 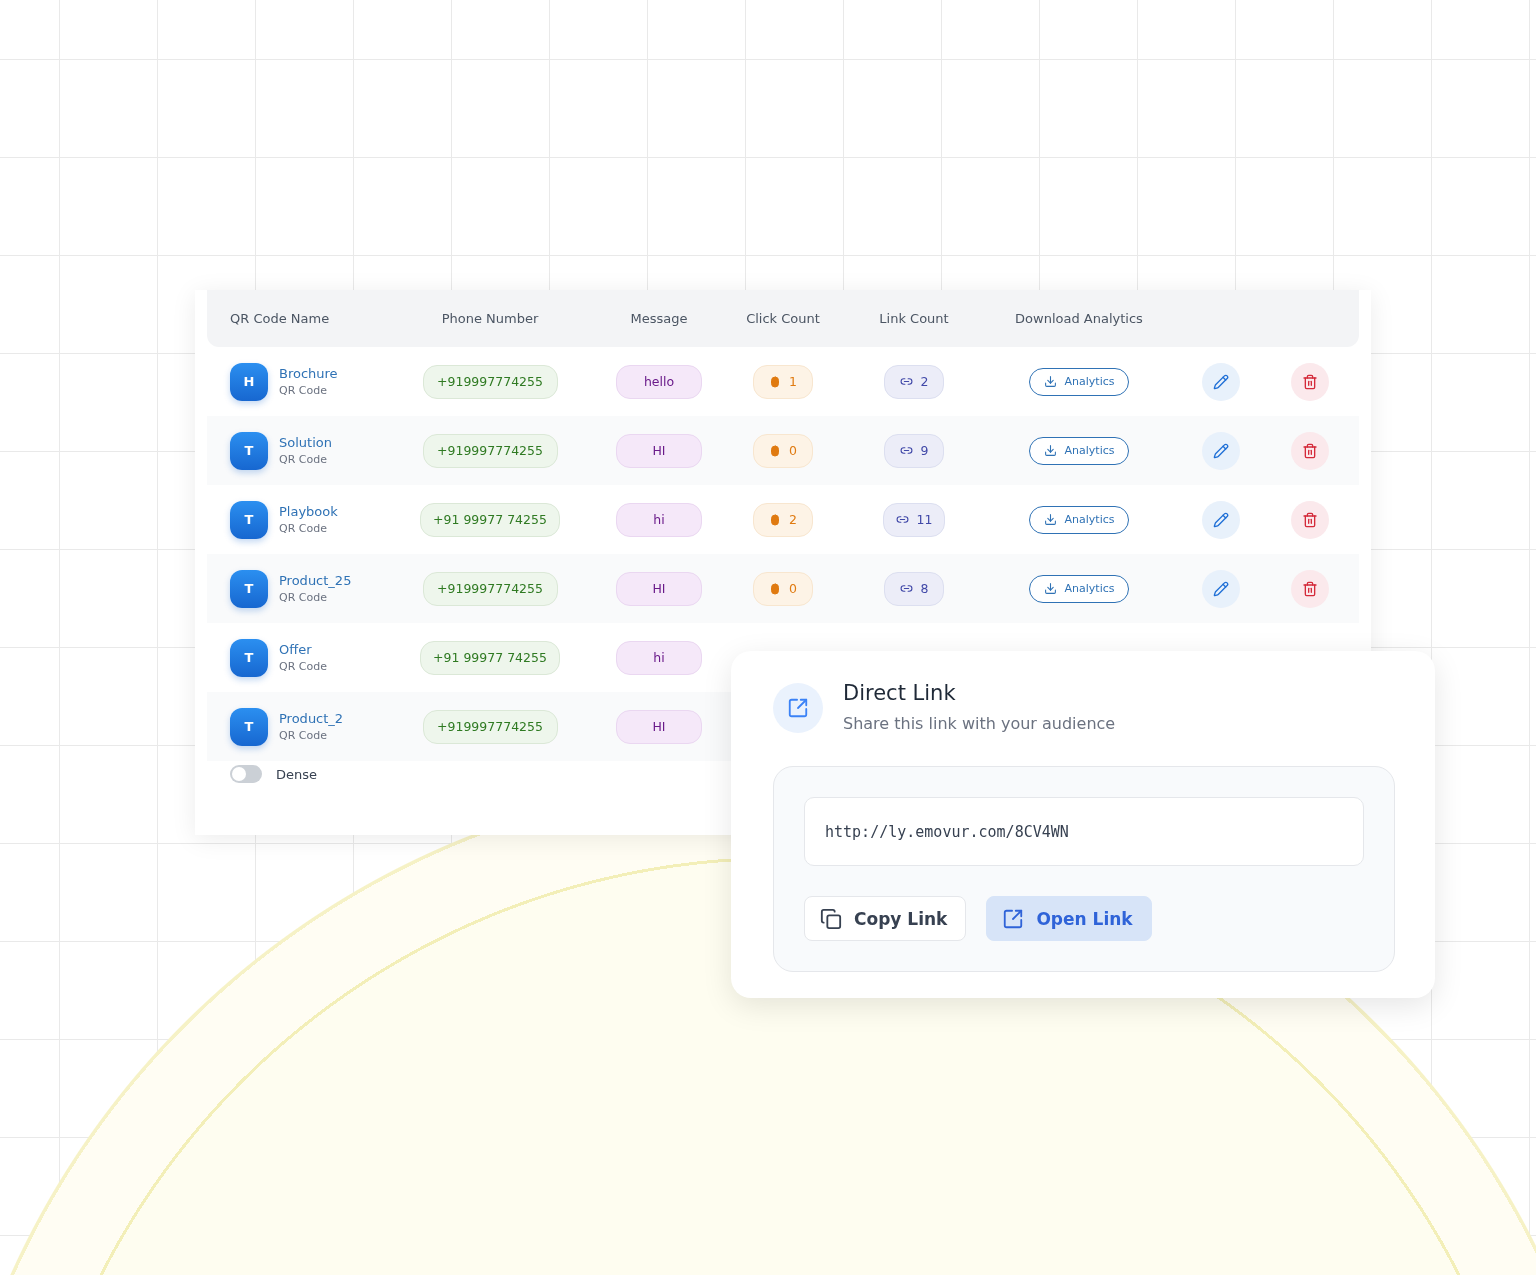 I want to click on avatar: H, so click(x=249, y=381).